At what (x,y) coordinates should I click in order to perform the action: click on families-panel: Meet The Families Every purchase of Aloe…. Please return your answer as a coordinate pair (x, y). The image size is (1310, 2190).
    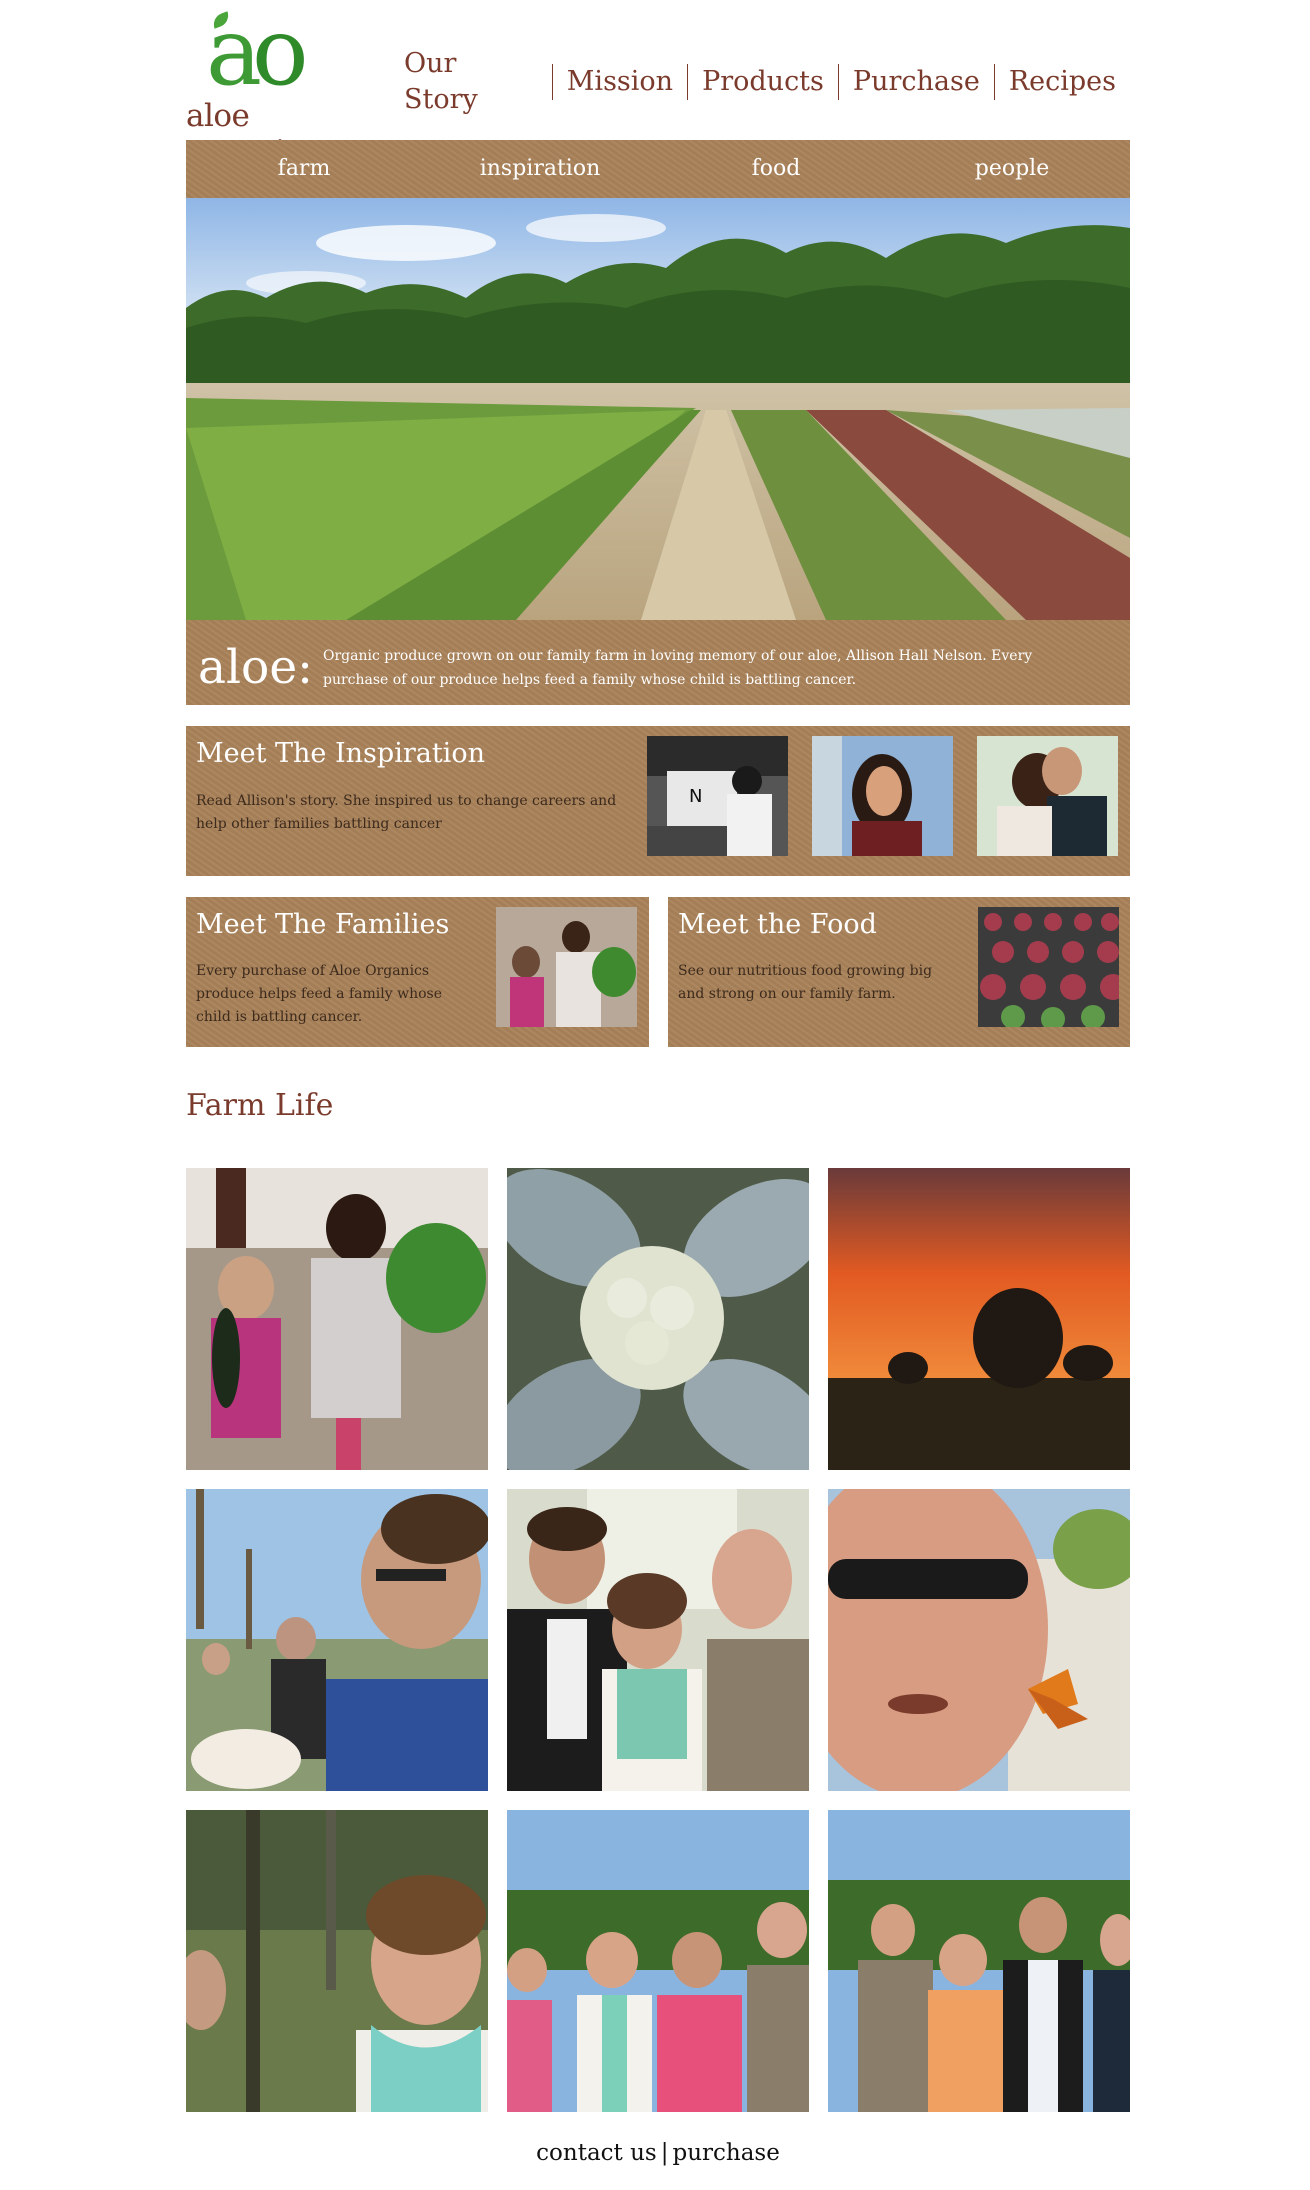
    Looking at the image, I should click on (417, 972).